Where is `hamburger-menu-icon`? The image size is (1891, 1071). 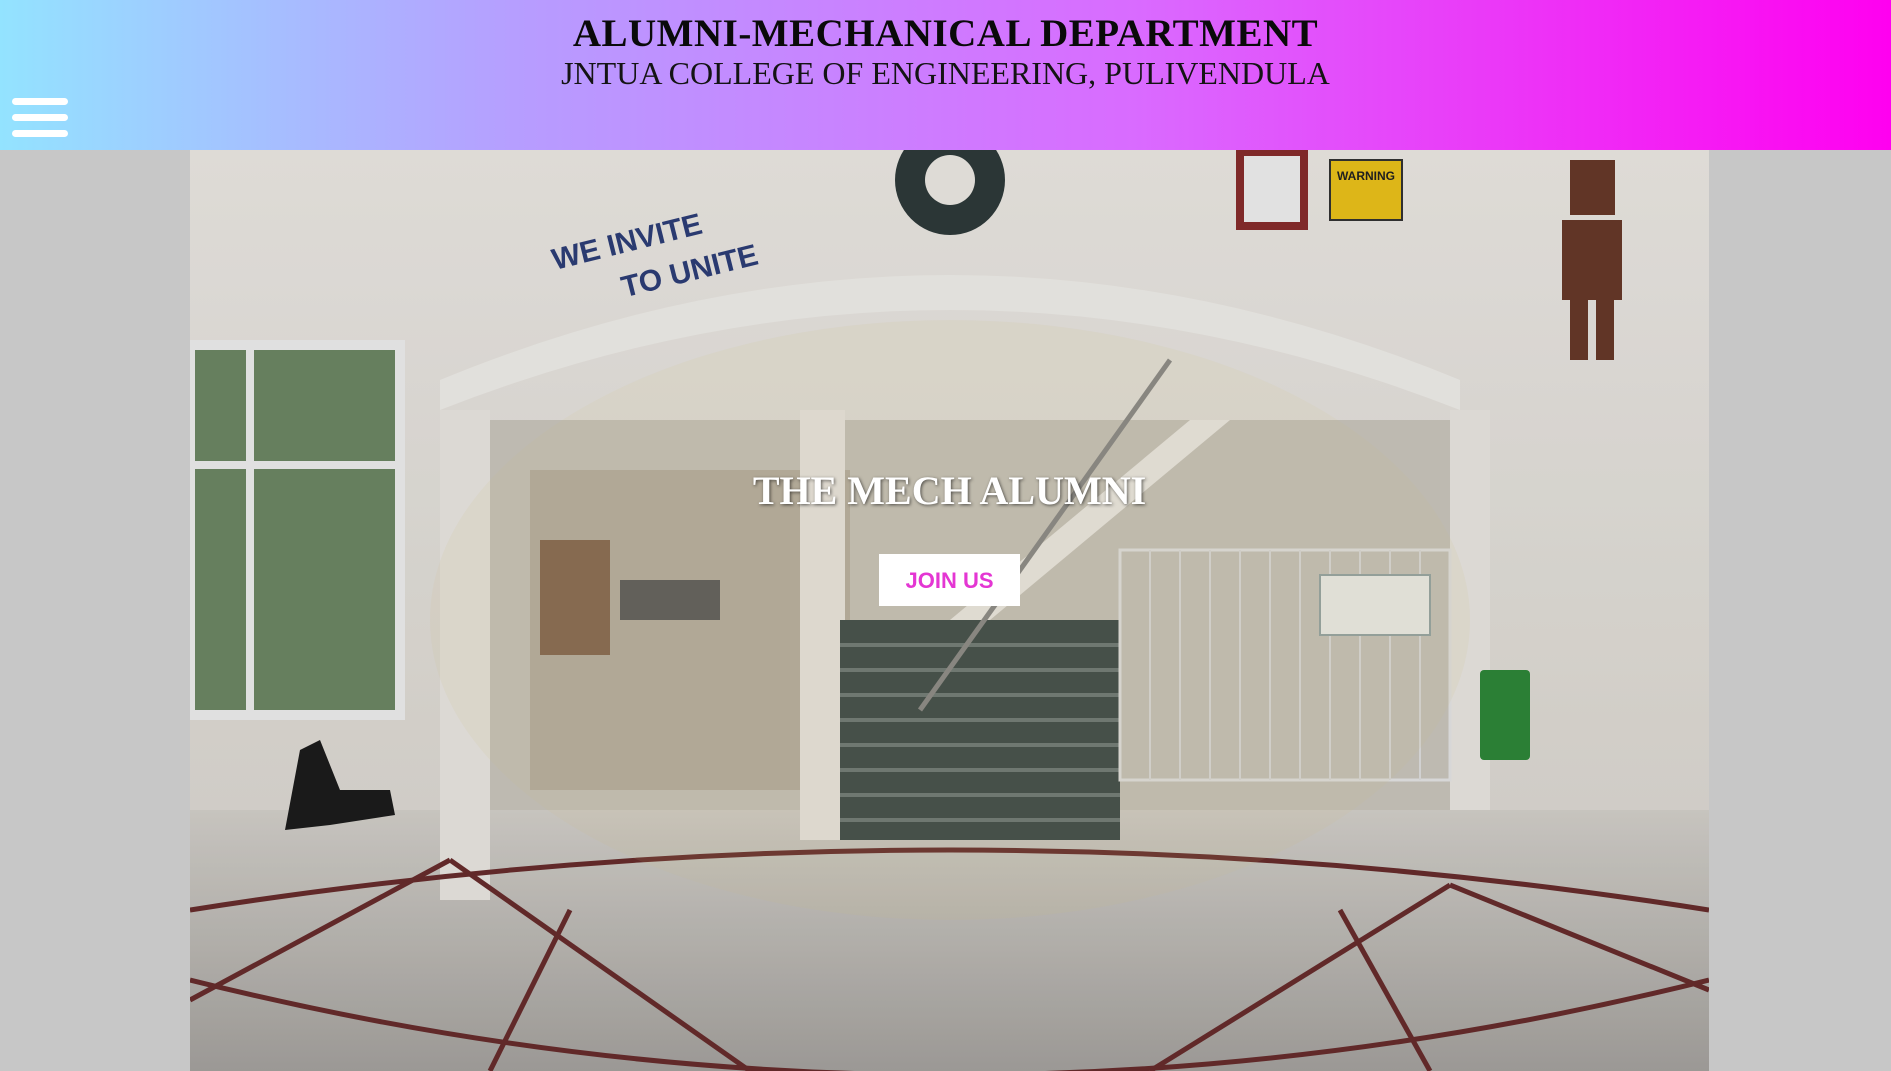 hamburger-menu-icon is located at coordinates (41, 118).